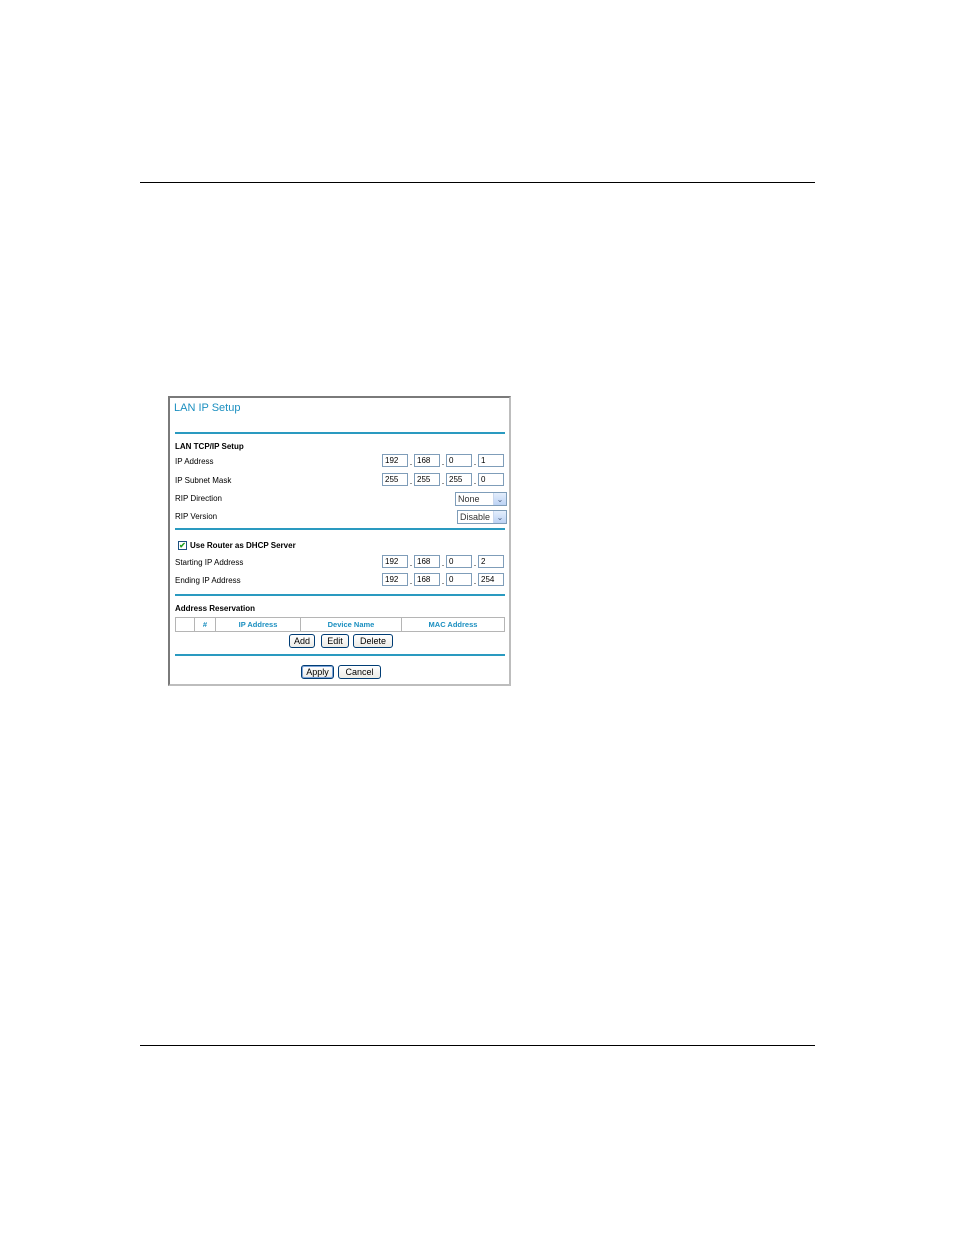 The image size is (954, 1235). What do you see at coordinates (317, 672) in the screenshot?
I see `apply-button: Apply` at bounding box center [317, 672].